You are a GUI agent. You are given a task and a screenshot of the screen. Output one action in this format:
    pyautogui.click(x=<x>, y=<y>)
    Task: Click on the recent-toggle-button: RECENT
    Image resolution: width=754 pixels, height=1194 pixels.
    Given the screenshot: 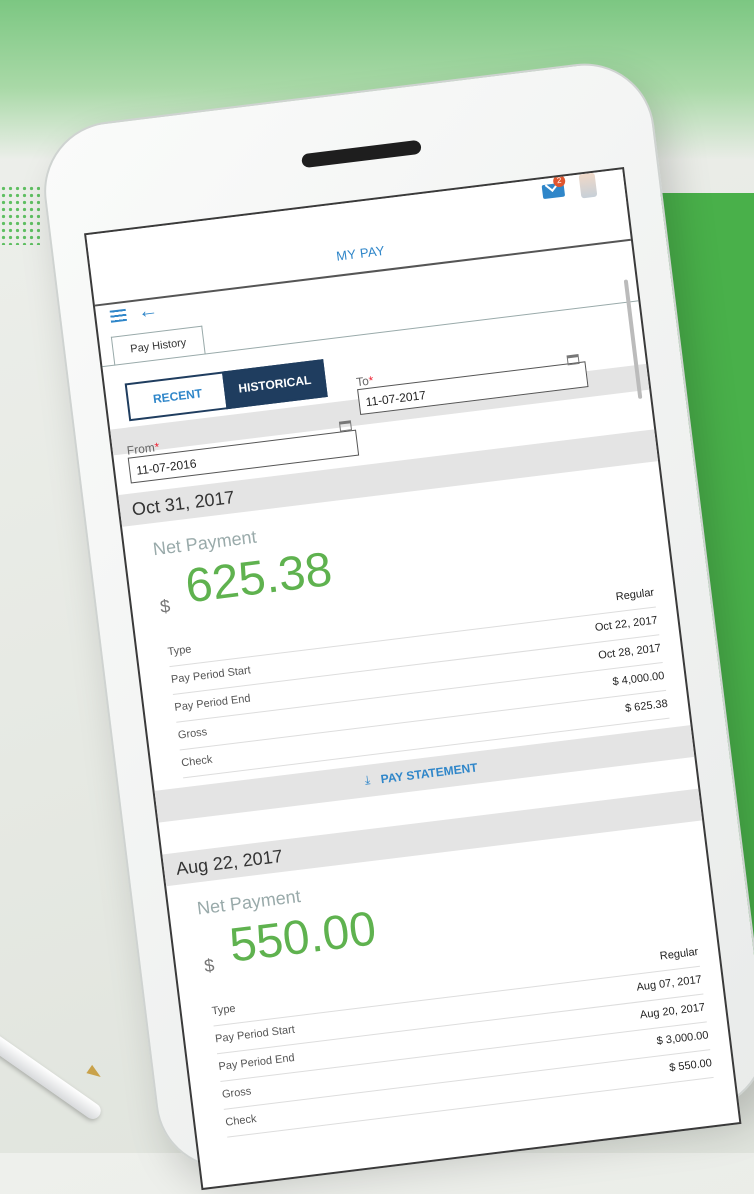 What is the action you would take?
    pyautogui.click(x=177, y=396)
    